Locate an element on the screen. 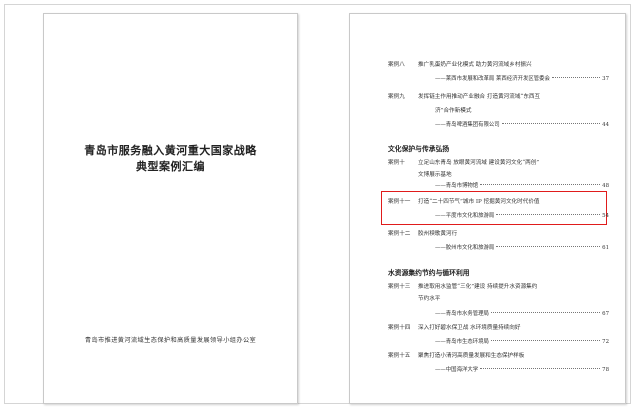 Image resolution: width=635 pixels, height=408 pixels. case-title-cont: 济”合作新模式 is located at coordinates (453, 111).